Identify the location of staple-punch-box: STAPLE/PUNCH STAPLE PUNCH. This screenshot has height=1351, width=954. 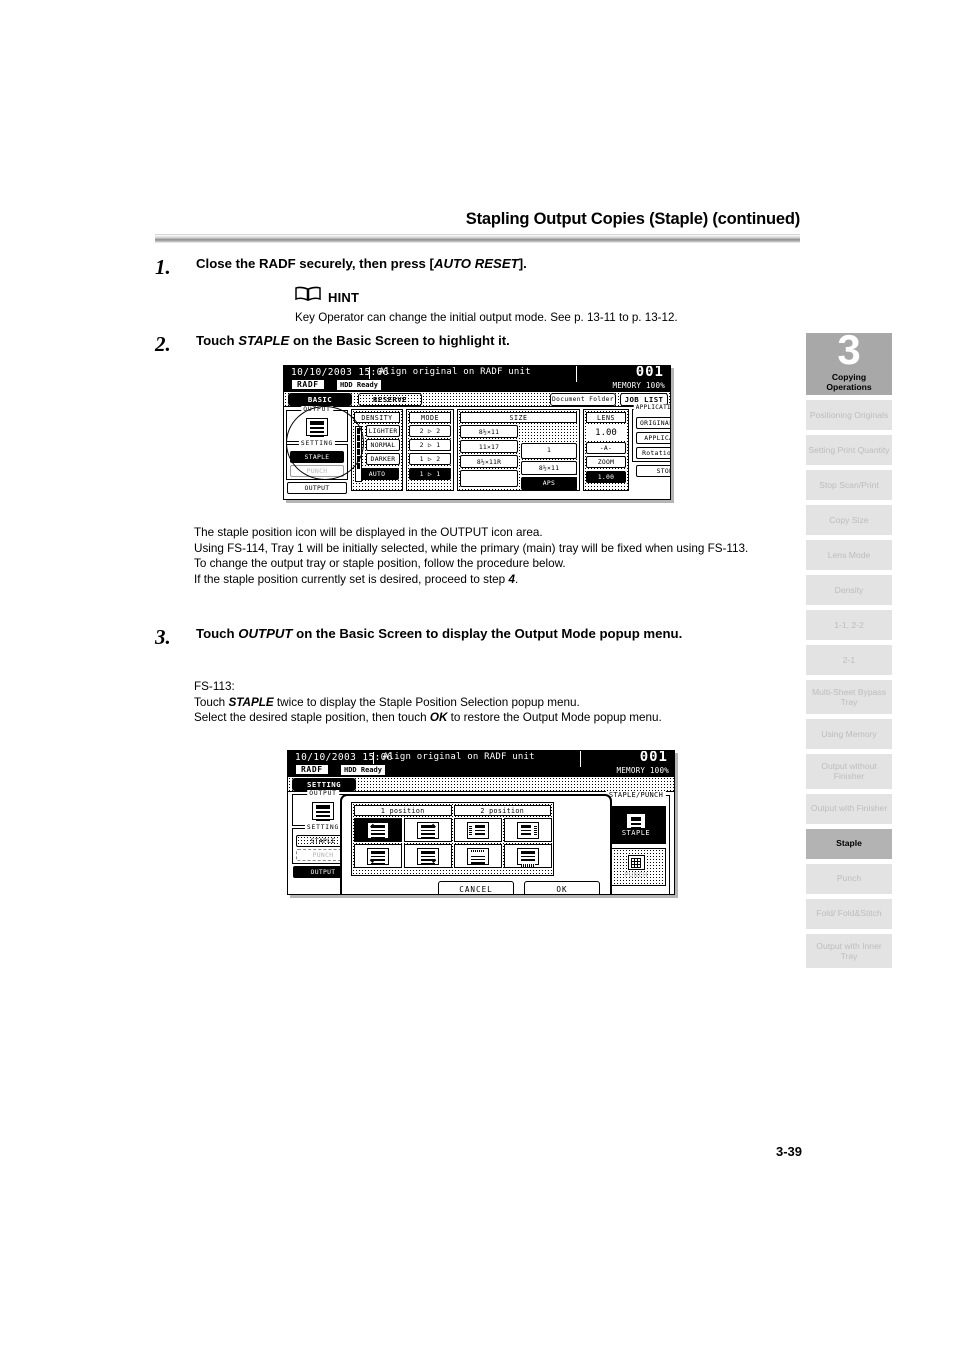
(636, 842).